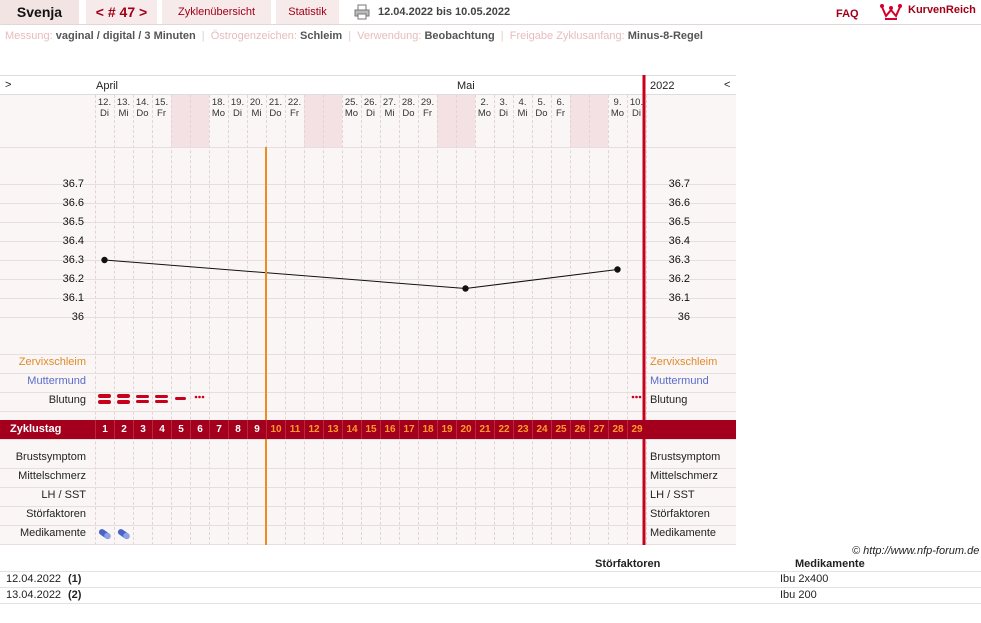 The image size is (981, 623). Describe the element at coordinates (34, 595) in the screenshot. I see `footer-date-2: 13.04.2022` at that location.